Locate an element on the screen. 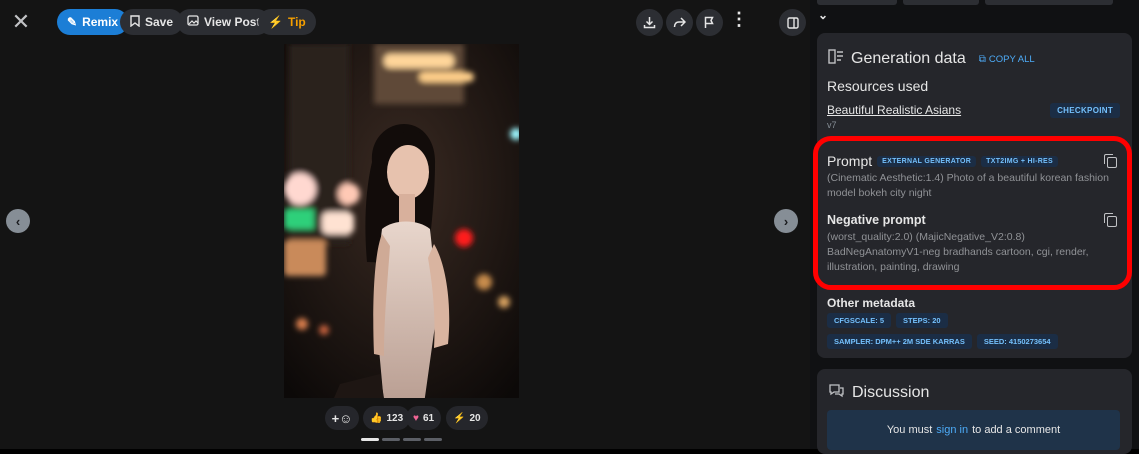  copy-all-button: ⧉ COPY ALL is located at coordinates (1007, 59).